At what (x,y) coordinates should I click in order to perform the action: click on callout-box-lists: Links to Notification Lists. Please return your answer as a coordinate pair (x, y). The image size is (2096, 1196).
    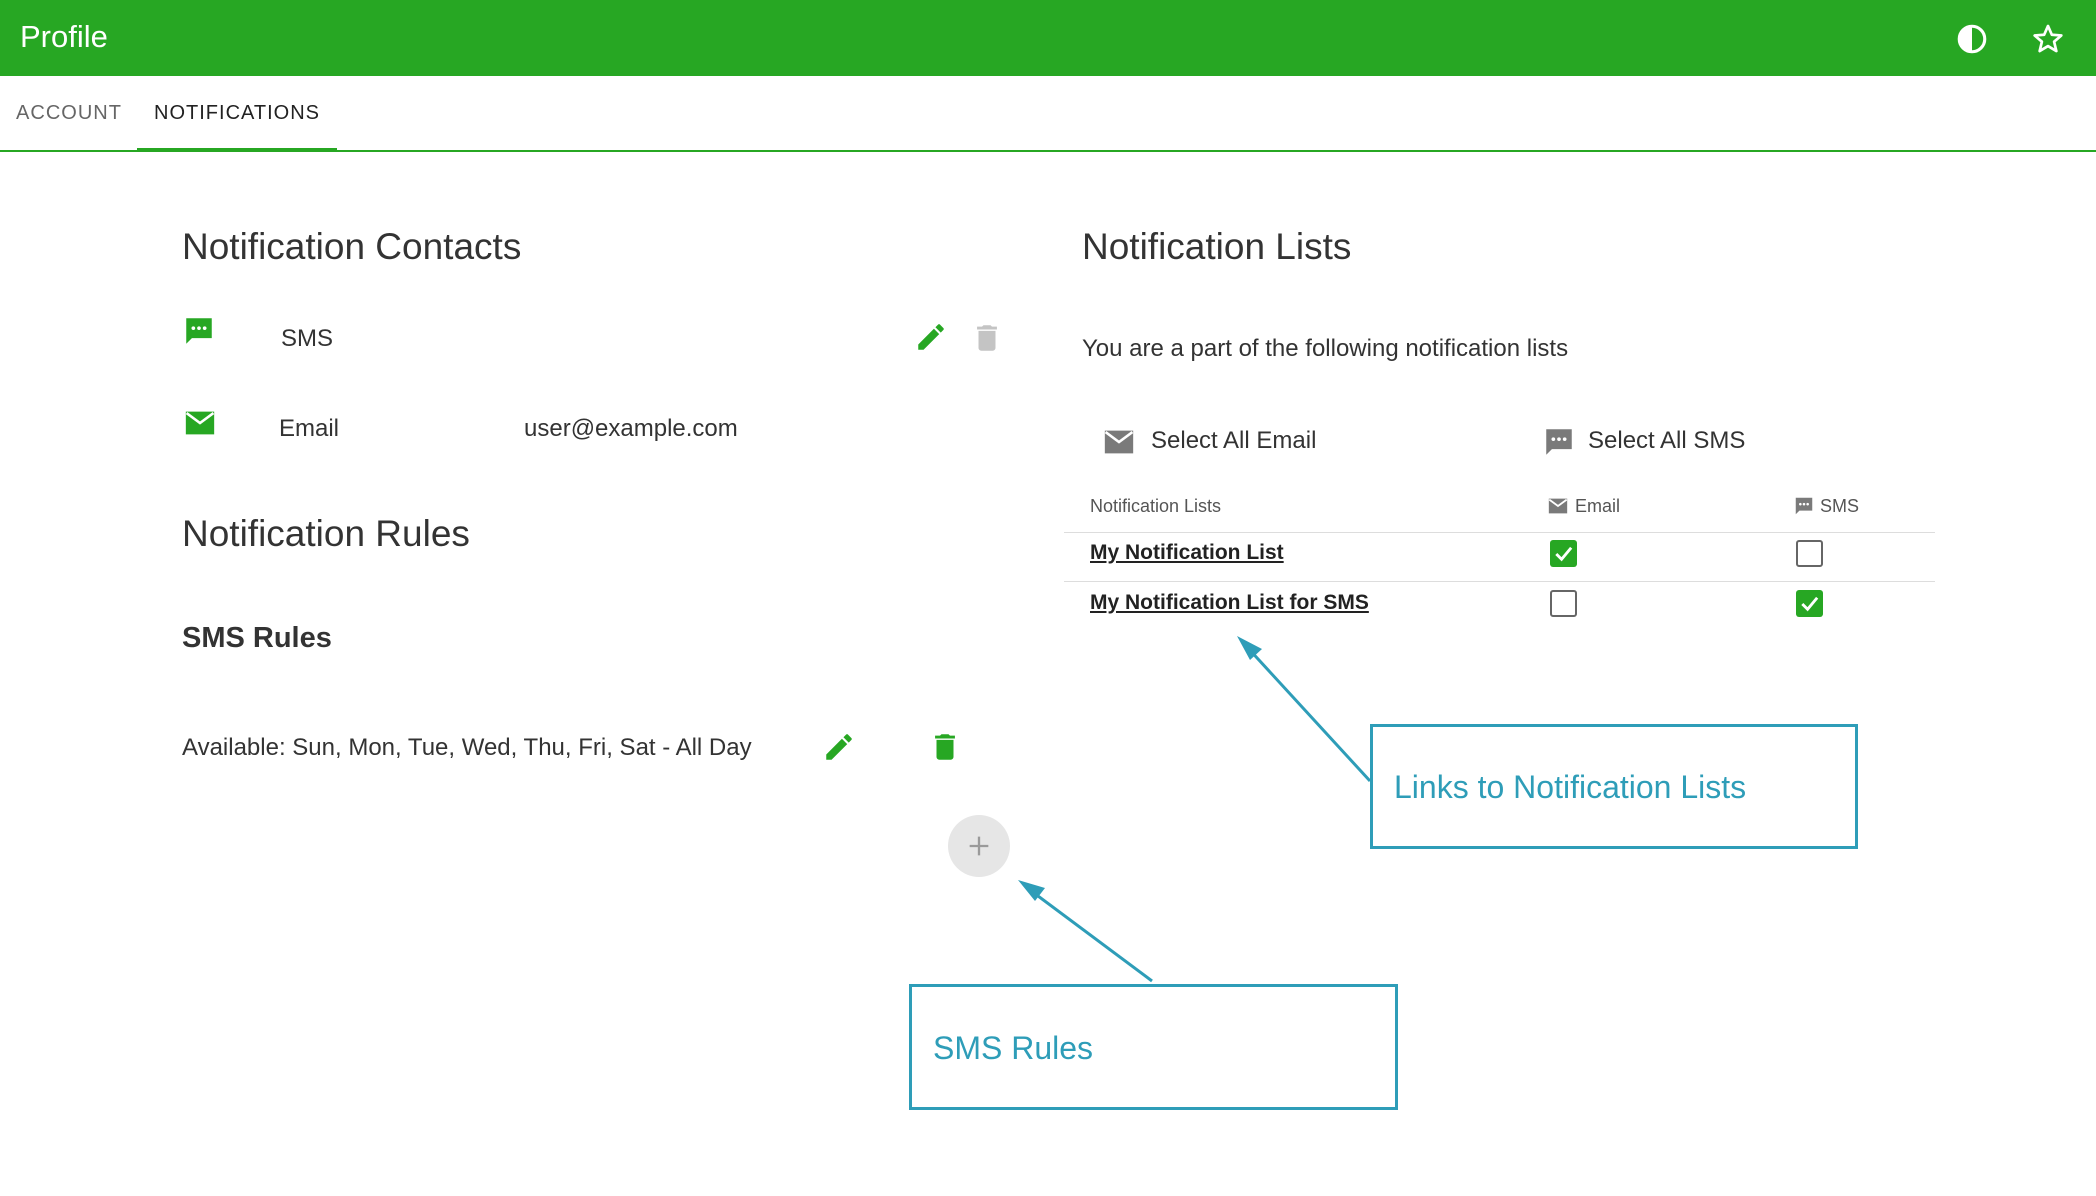
    Looking at the image, I should click on (1614, 786).